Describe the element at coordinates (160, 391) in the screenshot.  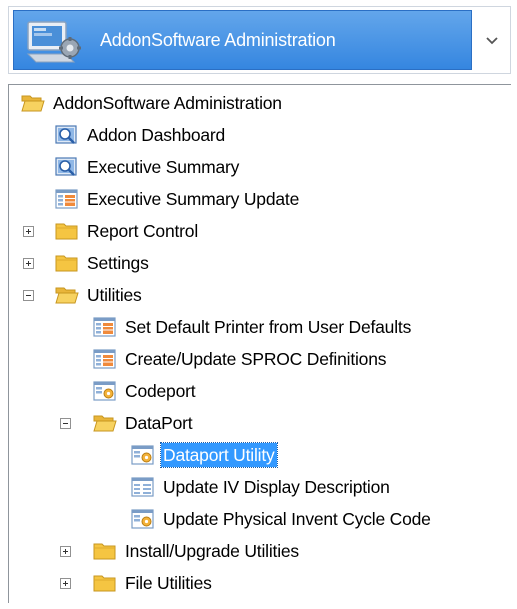
I see `tree-node-label: Codeport` at that location.